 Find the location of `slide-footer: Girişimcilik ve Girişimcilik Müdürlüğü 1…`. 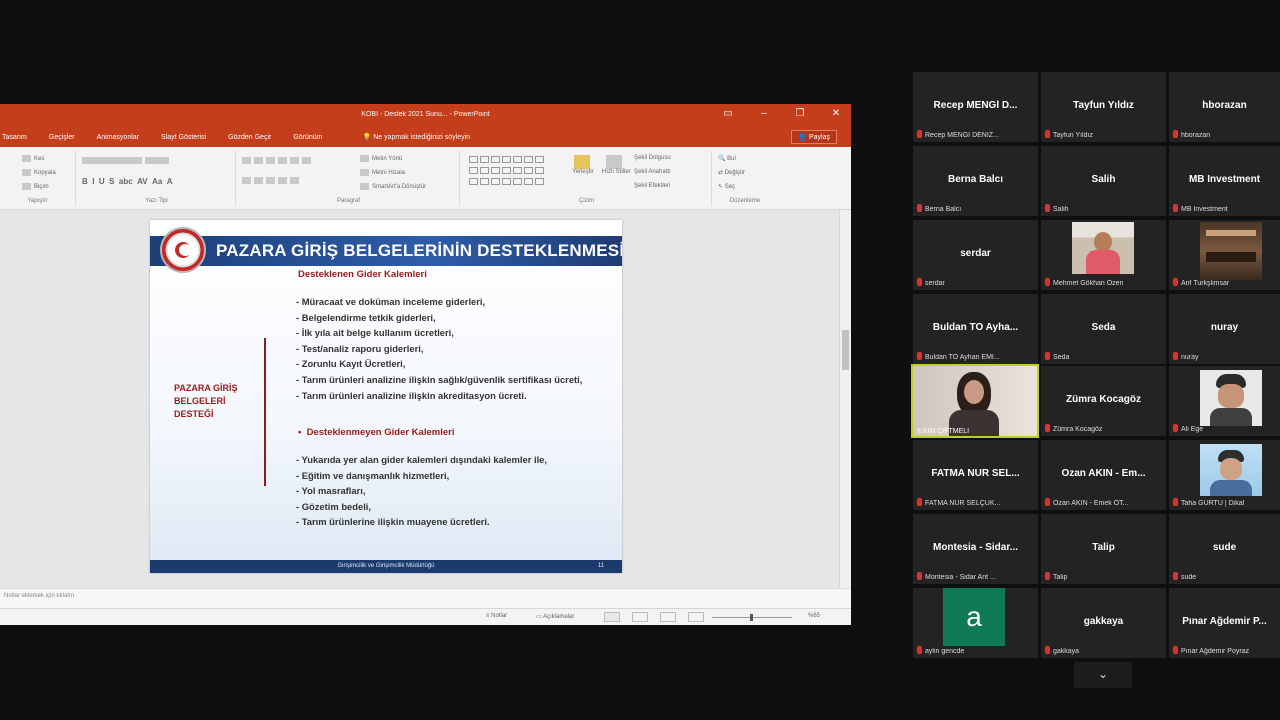

slide-footer: Girişimcilik ve Girişimcilik Müdürlüğü 1… is located at coordinates (386, 566).